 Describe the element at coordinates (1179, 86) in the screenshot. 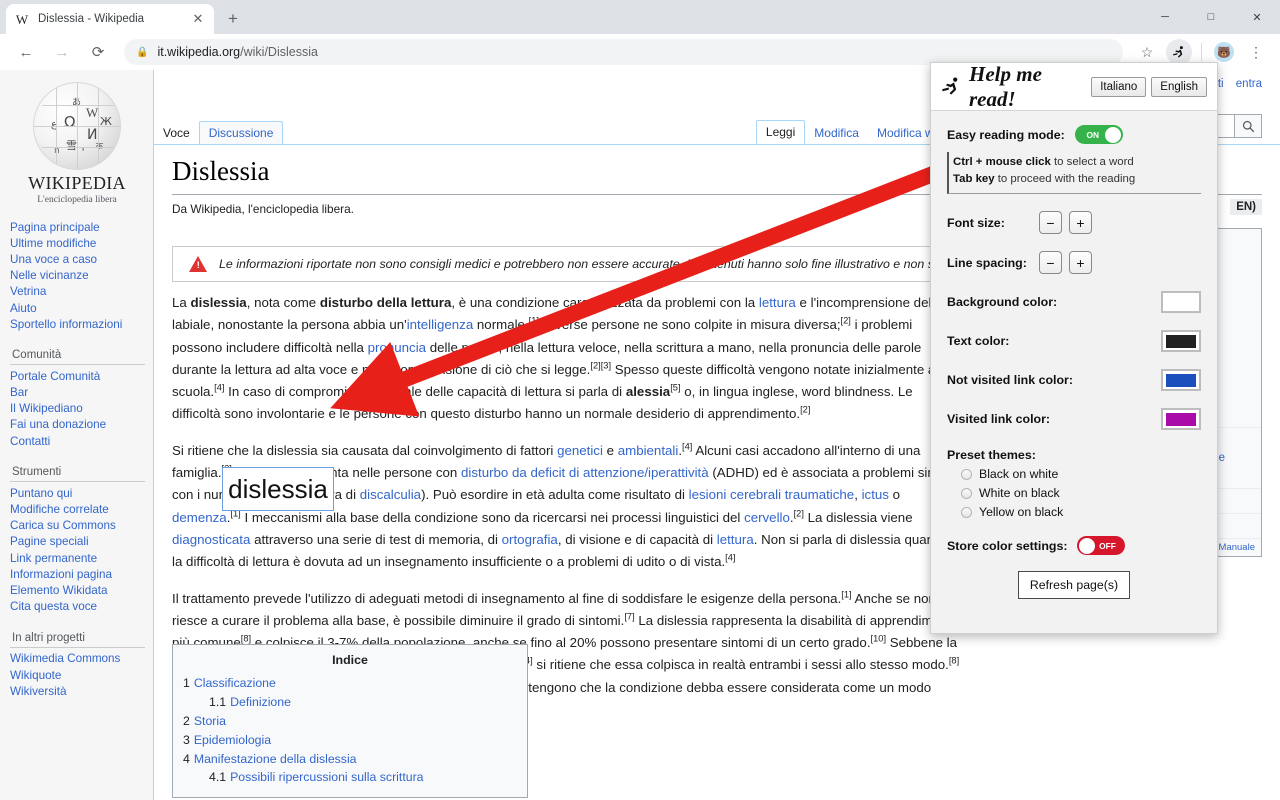

I see `lang-button-english: English` at that location.